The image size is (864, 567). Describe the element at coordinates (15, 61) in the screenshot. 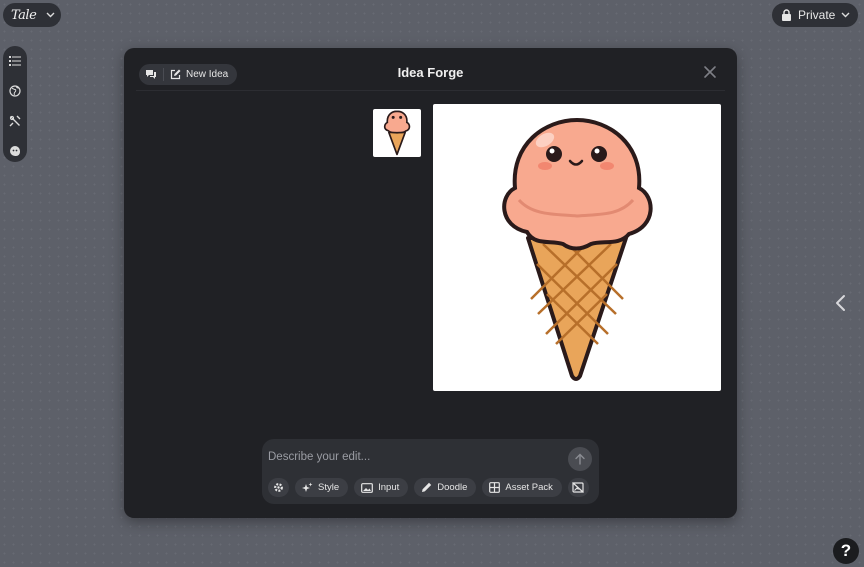

I see `list-icon` at that location.